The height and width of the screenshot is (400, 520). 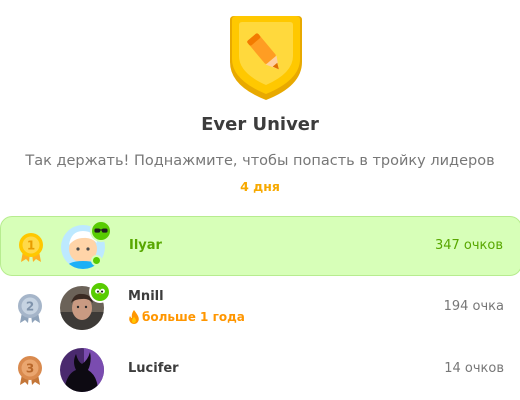 What do you see at coordinates (145, 245) in the screenshot?
I see `user-name: Ilyar` at bounding box center [145, 245].